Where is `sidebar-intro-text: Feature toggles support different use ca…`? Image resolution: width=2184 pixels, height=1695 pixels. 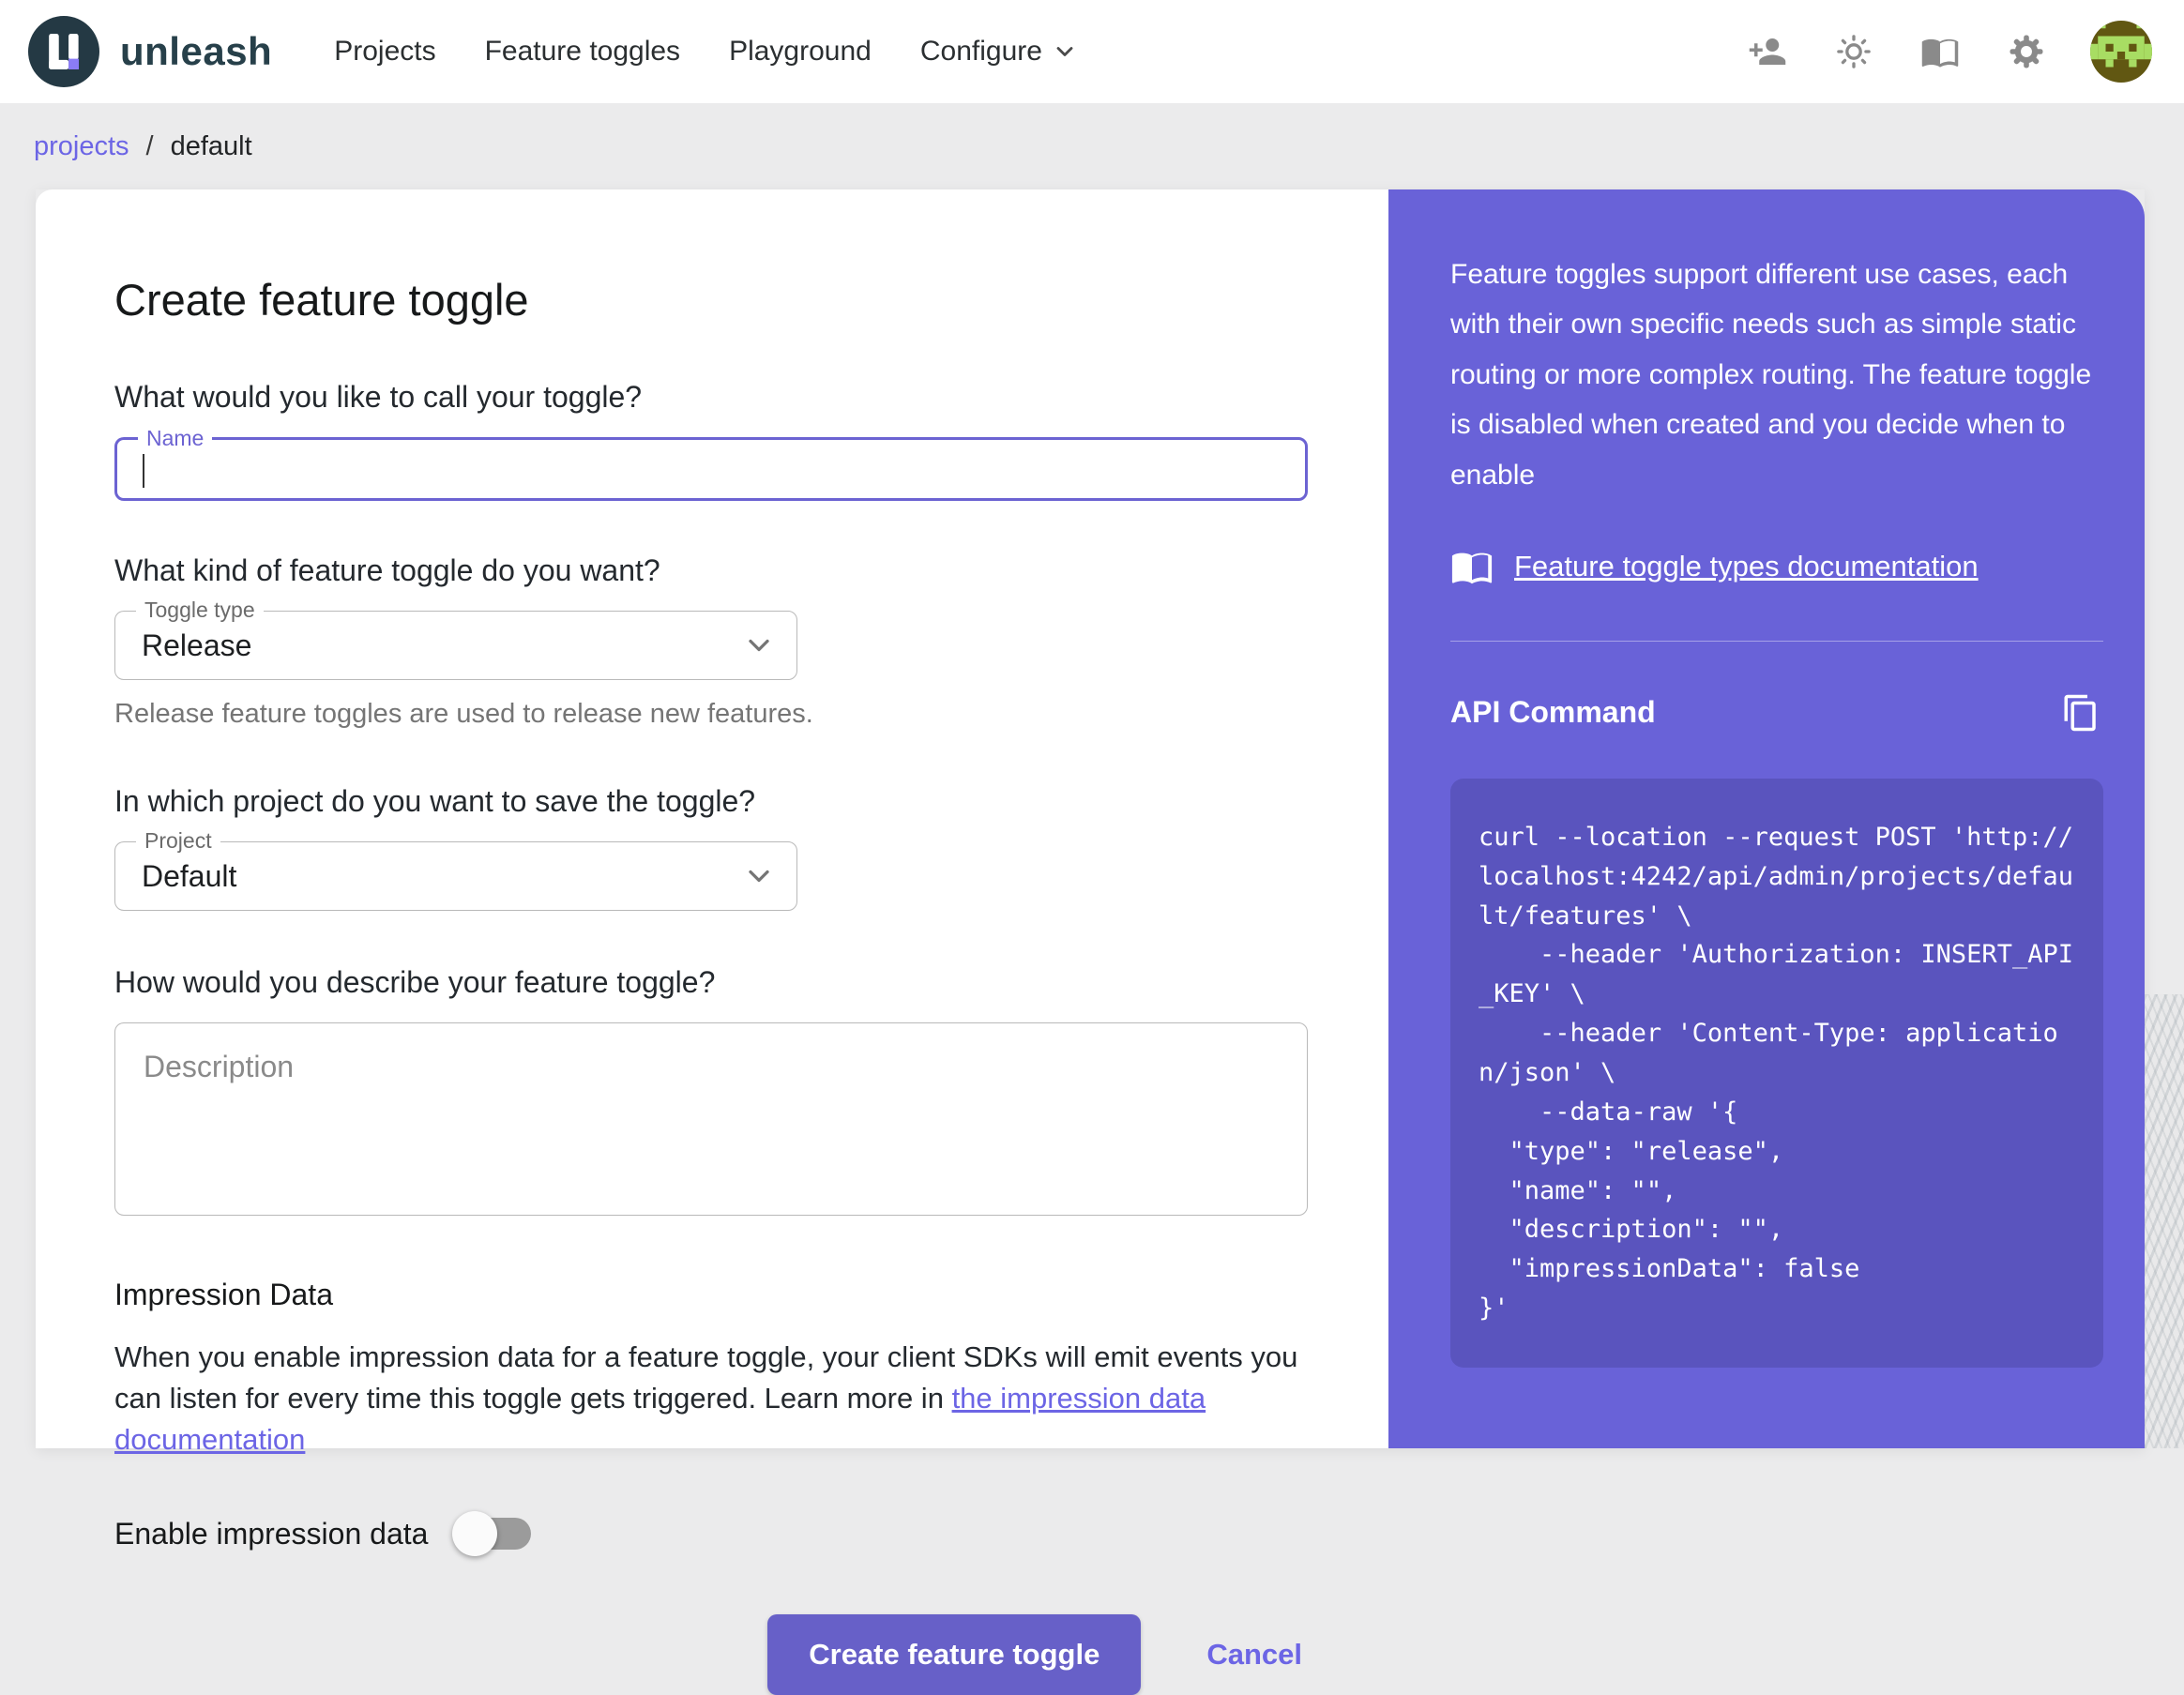
sidebar-intro-text: Feature toggles support different use ca… is located at coordinates (1771, 375).